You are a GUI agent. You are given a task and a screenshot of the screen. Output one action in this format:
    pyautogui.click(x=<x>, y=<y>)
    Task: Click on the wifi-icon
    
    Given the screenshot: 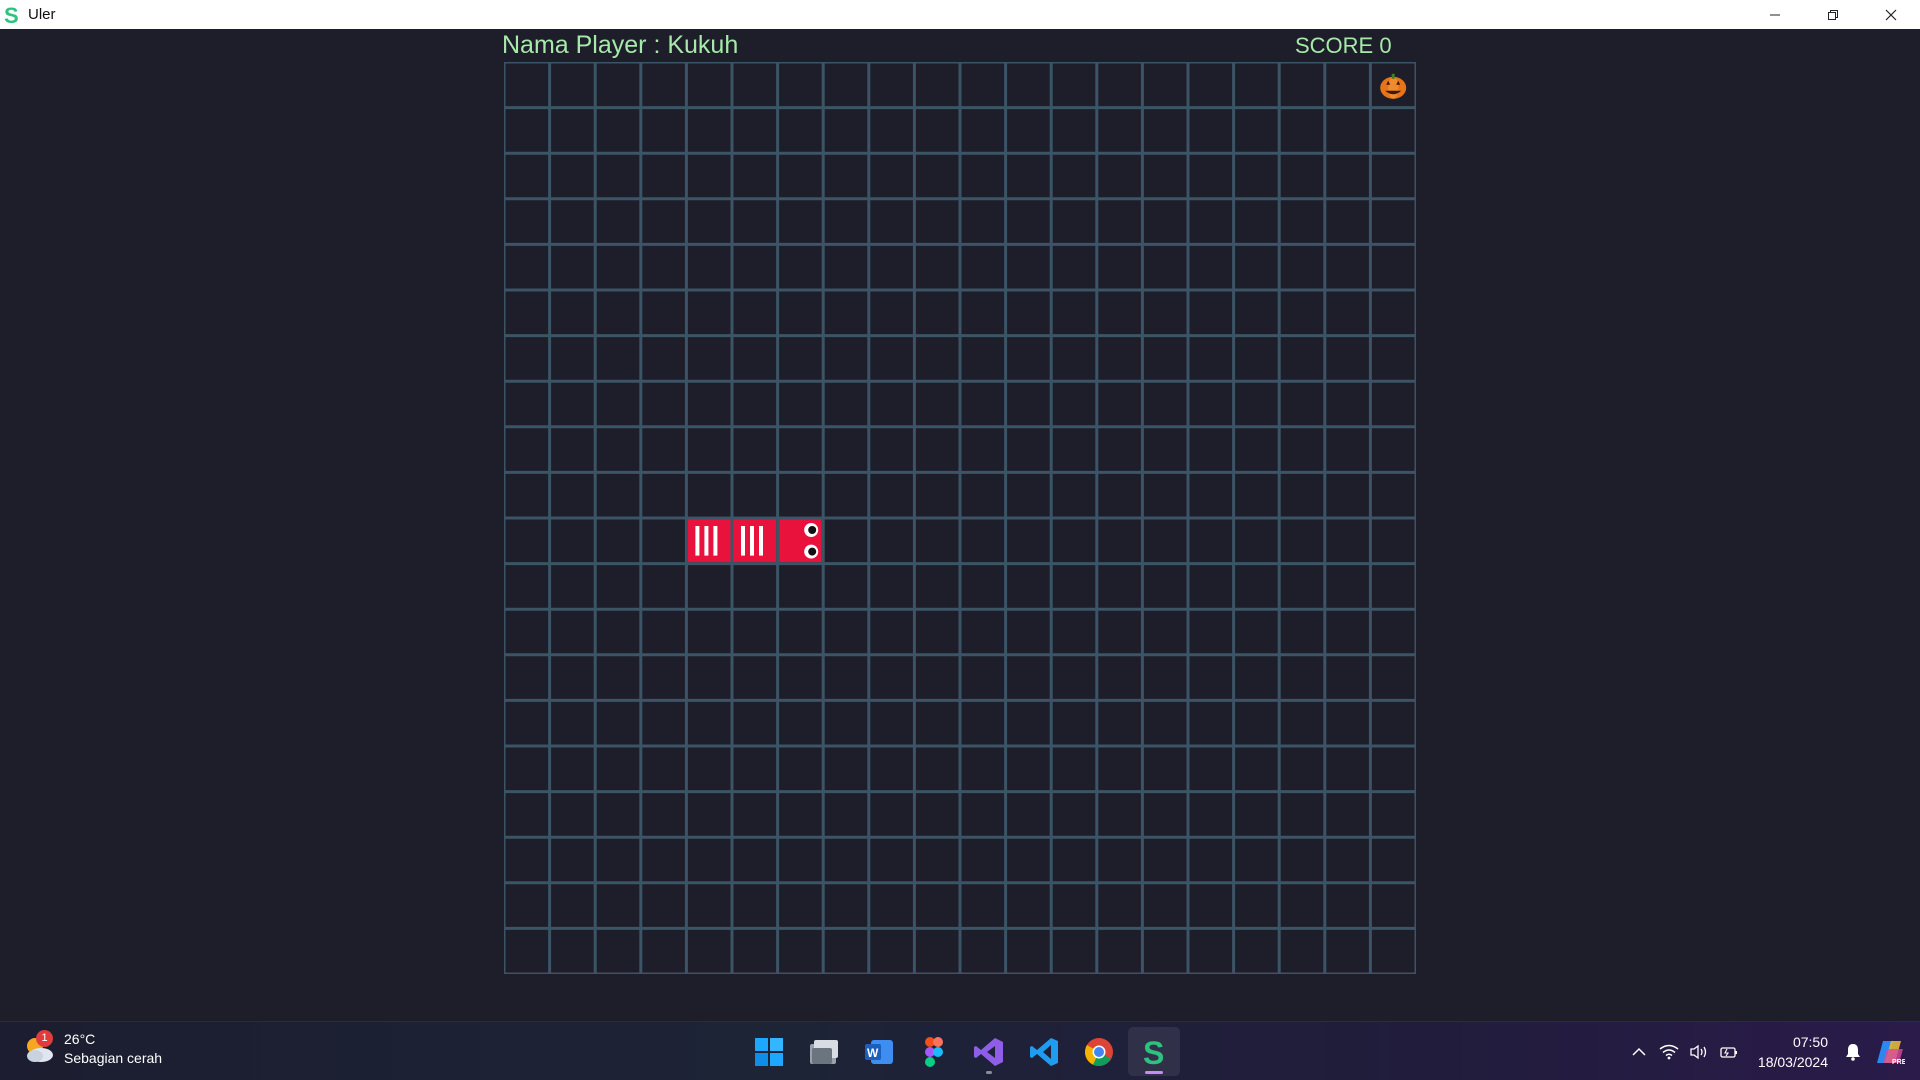 What is the action you would take?
    pyautogui.click(x=1669, y=1052)
    